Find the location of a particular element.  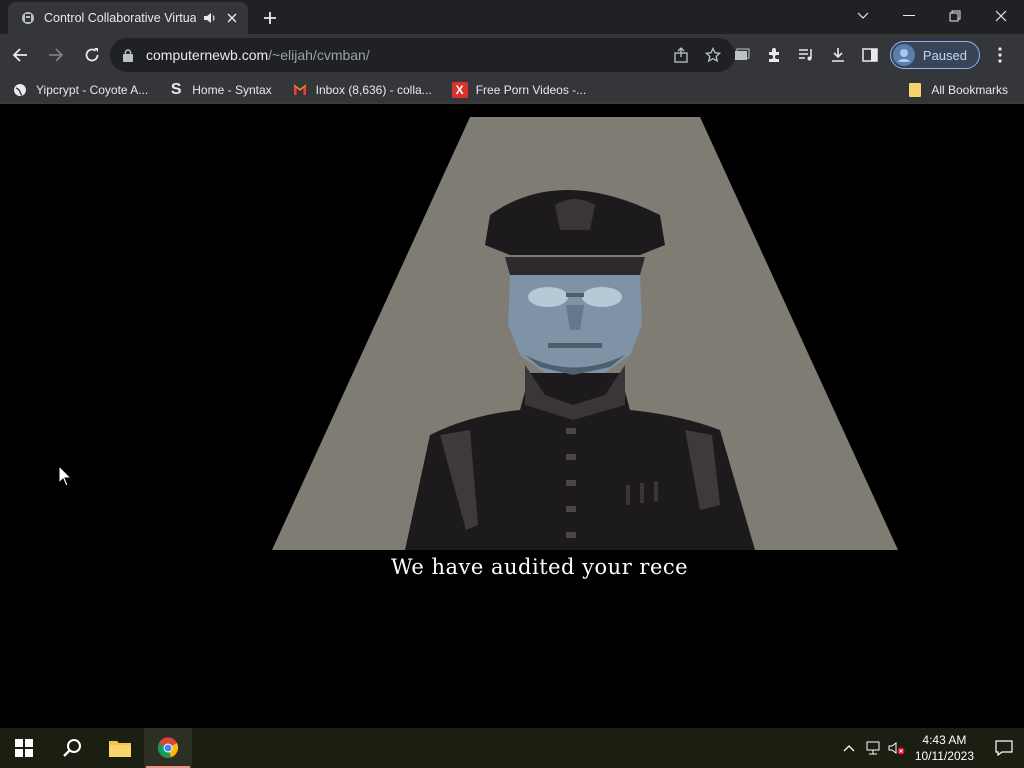

profile-button: Paused is located at coordinates (934, 55).